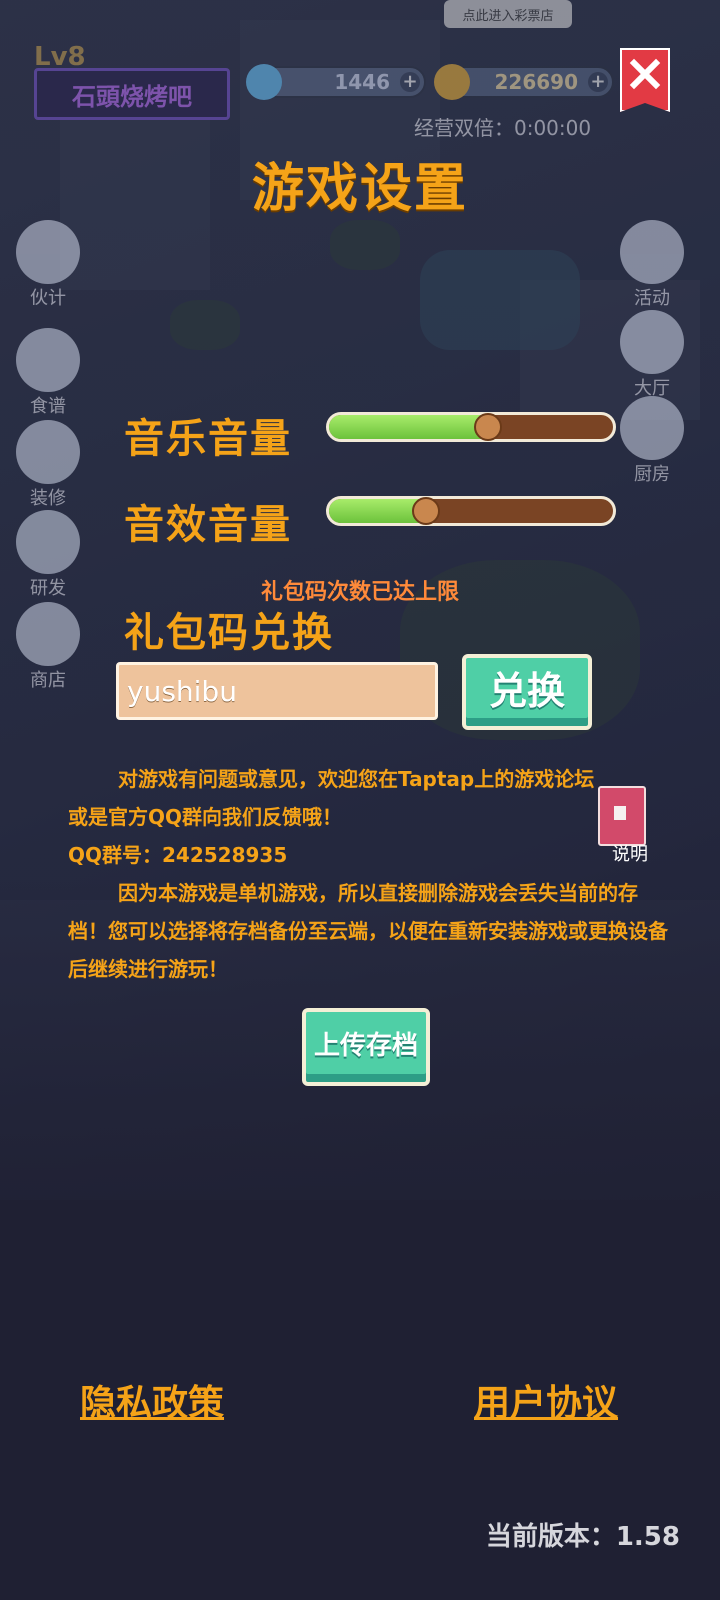 Image resolution: width=720 pixels, height=1600 pixels. I want to click on gem-counter: 1446 +, so click(336, 82).